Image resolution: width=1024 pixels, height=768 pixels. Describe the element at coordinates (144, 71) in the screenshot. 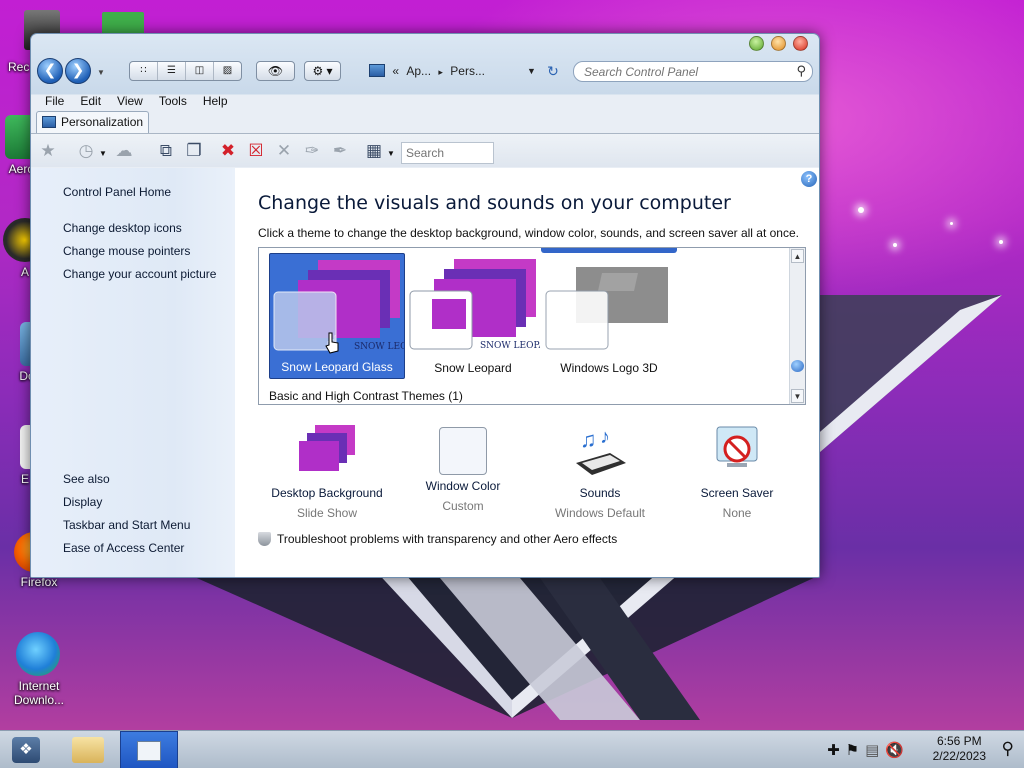

I see `view-icons-icon: ∷` at that location.